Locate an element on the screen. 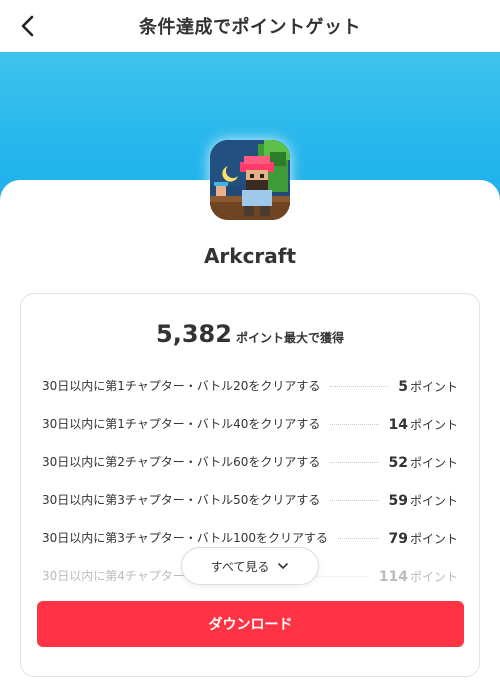 This screenshot has width=500, height=700. task-row: 30日以内に第1チャプター・バトル40をクリアする 14 ポイント is located at coordinates (250, 423).